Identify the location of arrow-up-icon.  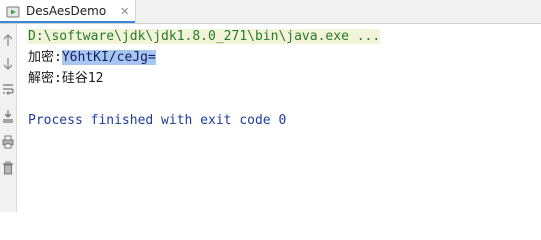
(8, 39).